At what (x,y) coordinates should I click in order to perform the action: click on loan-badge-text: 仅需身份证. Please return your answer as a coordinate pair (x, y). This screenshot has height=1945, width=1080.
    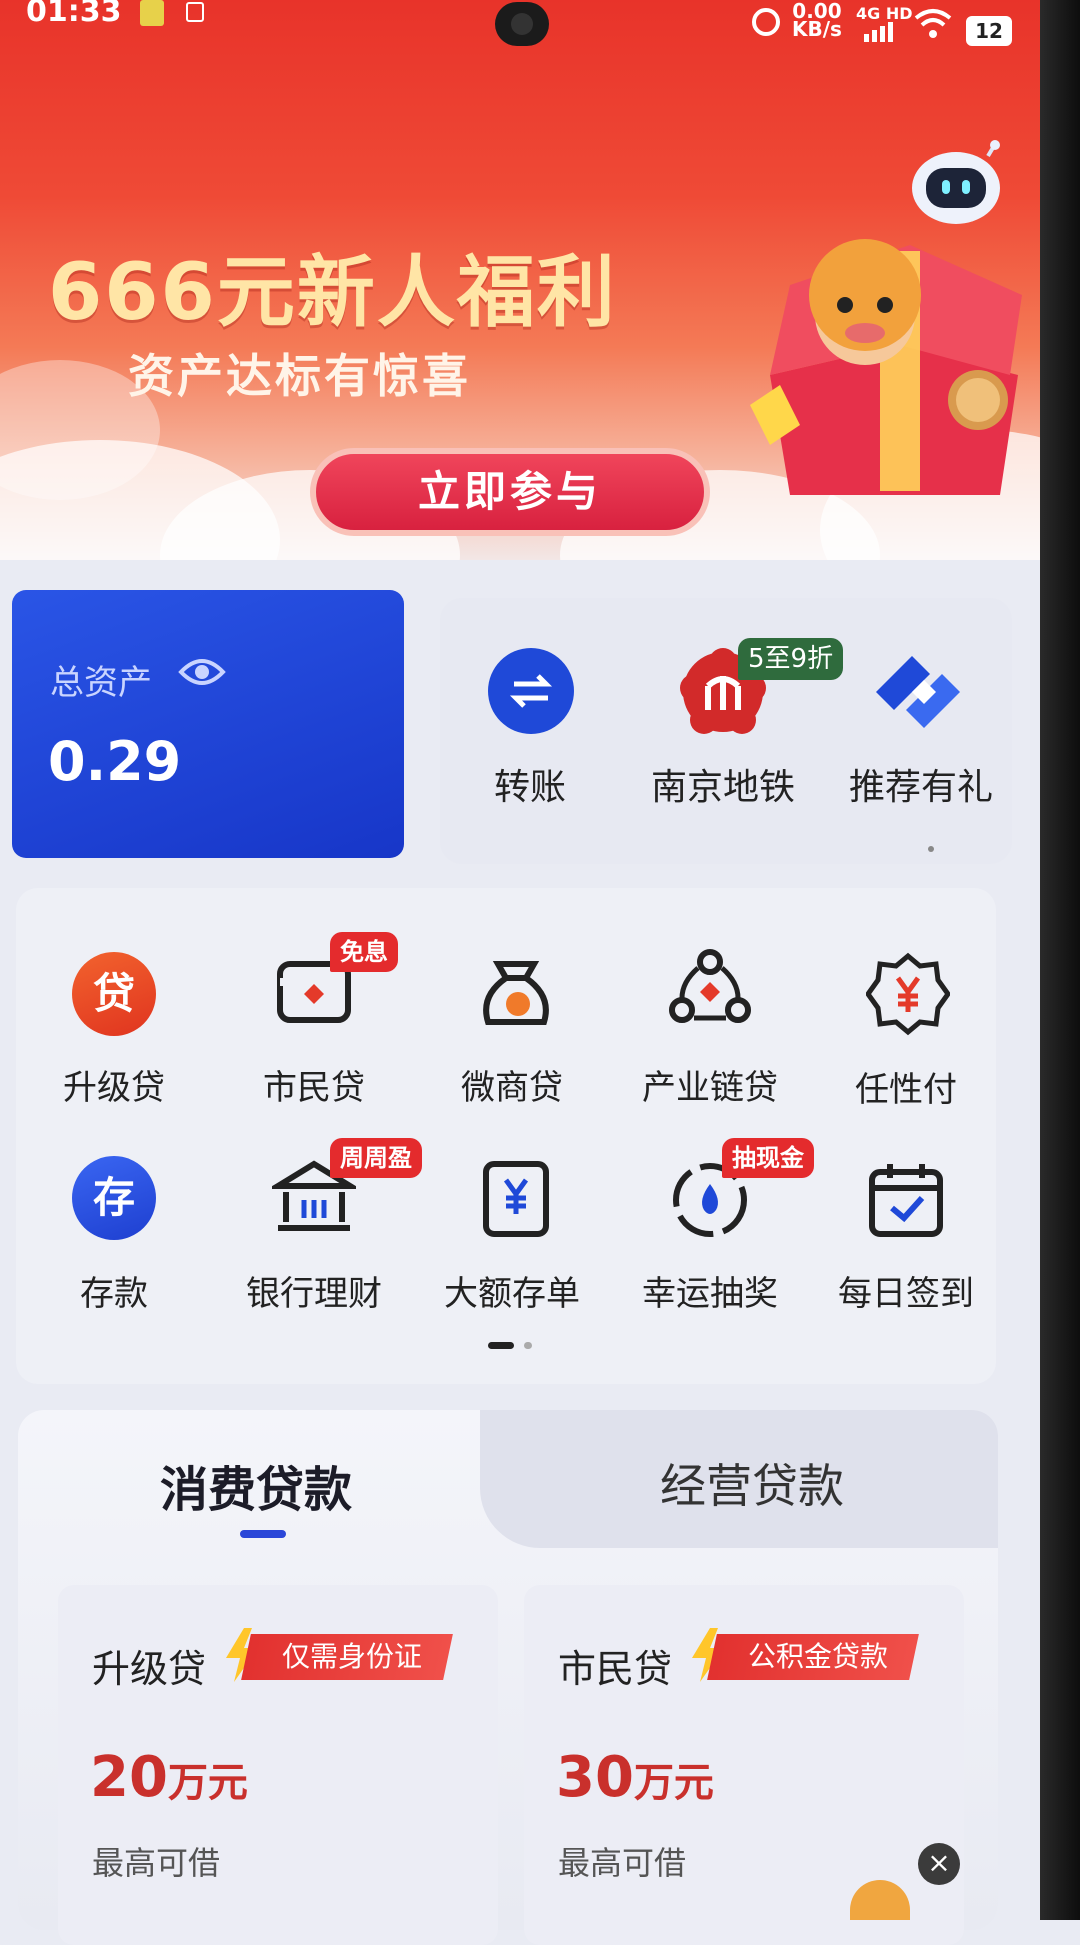
    Looking at the image, I should click on (352, 1656).